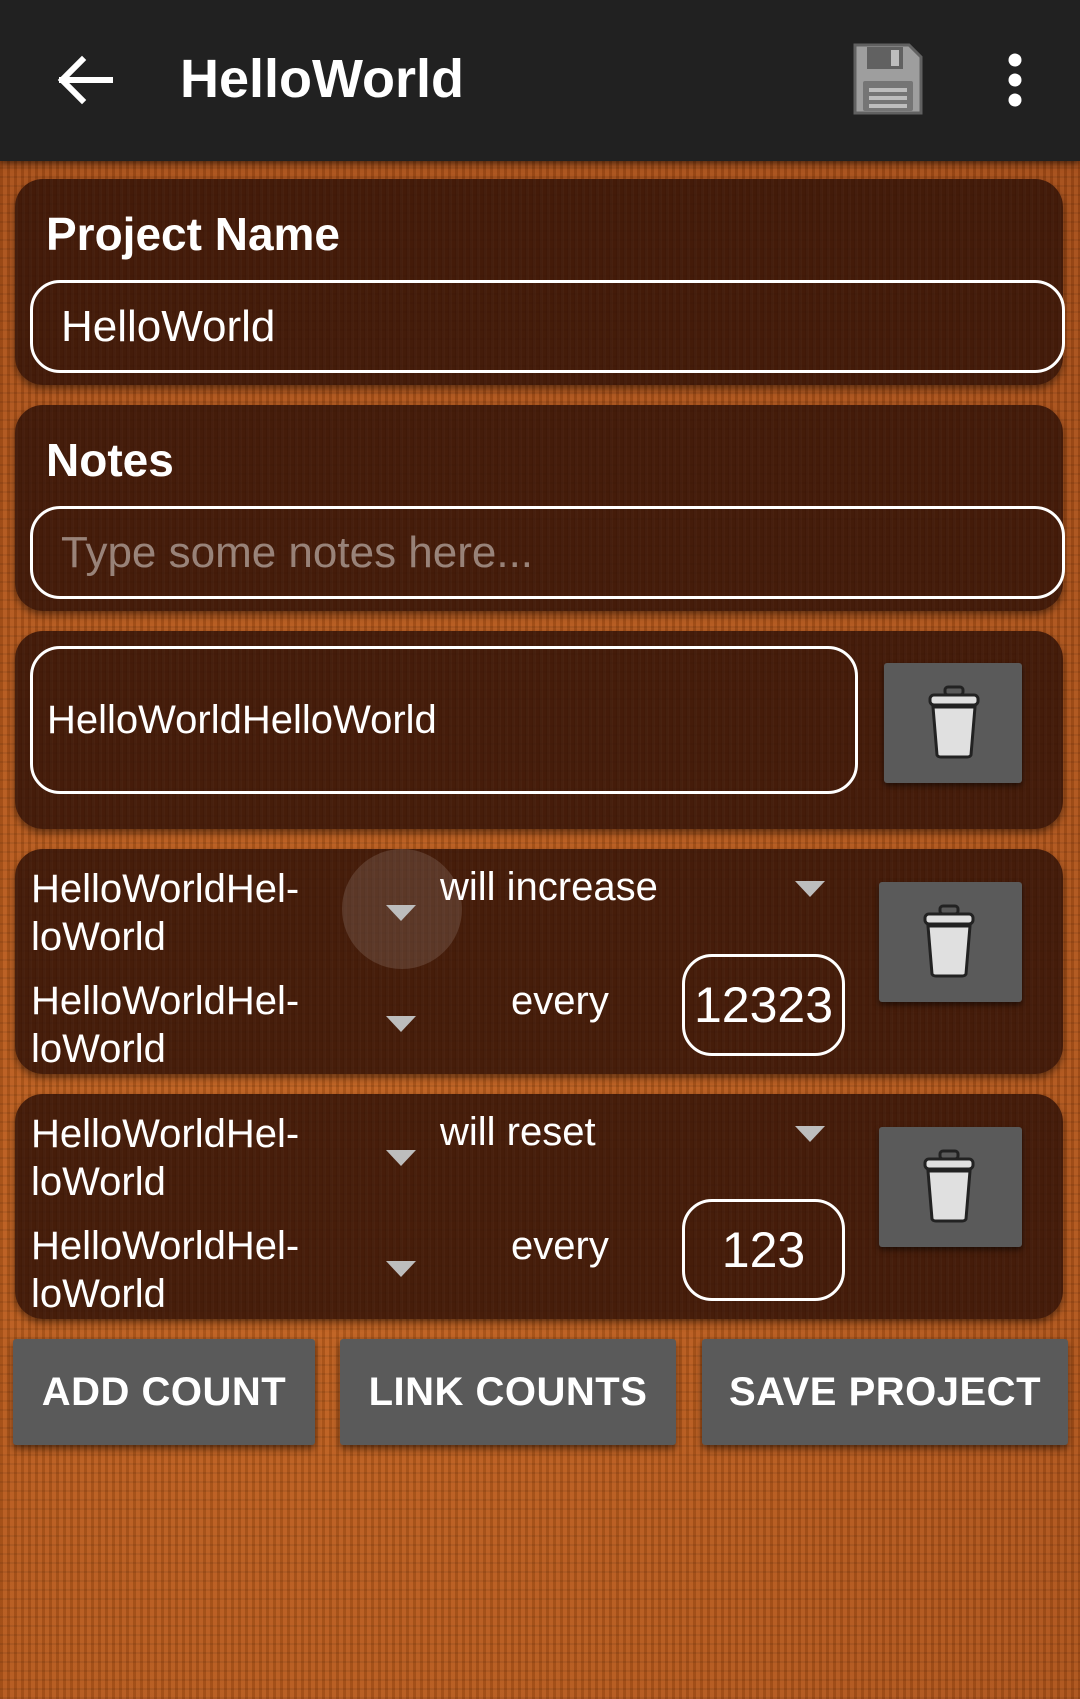  I want to click on delete-counter-button, so click(953, 723).